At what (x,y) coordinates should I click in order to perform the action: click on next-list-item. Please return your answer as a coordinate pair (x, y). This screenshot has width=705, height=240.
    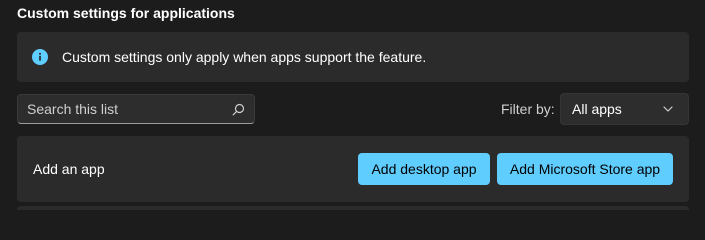
    Looking at the image, I should click on (353, 208).